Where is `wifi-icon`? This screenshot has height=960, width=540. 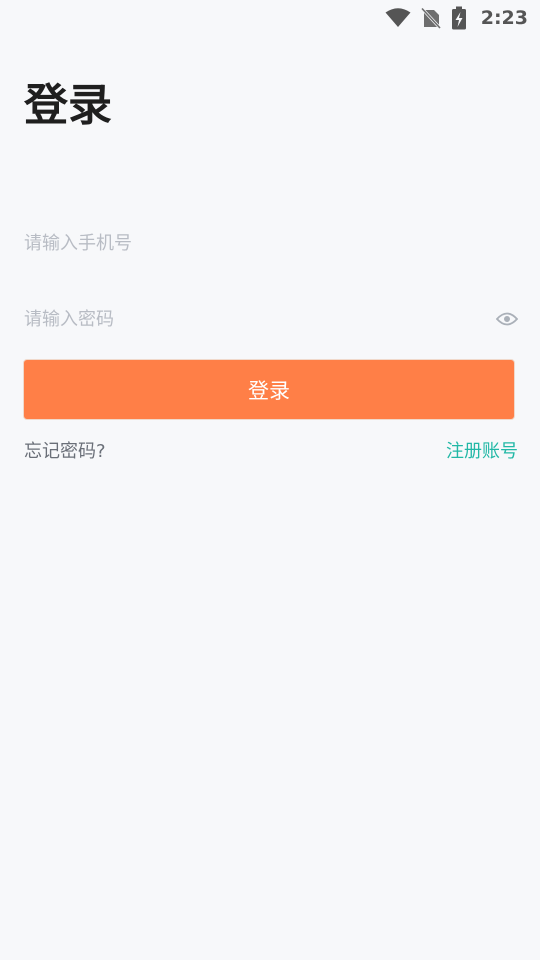 wifi-icon is located at coordinates (398, 18).